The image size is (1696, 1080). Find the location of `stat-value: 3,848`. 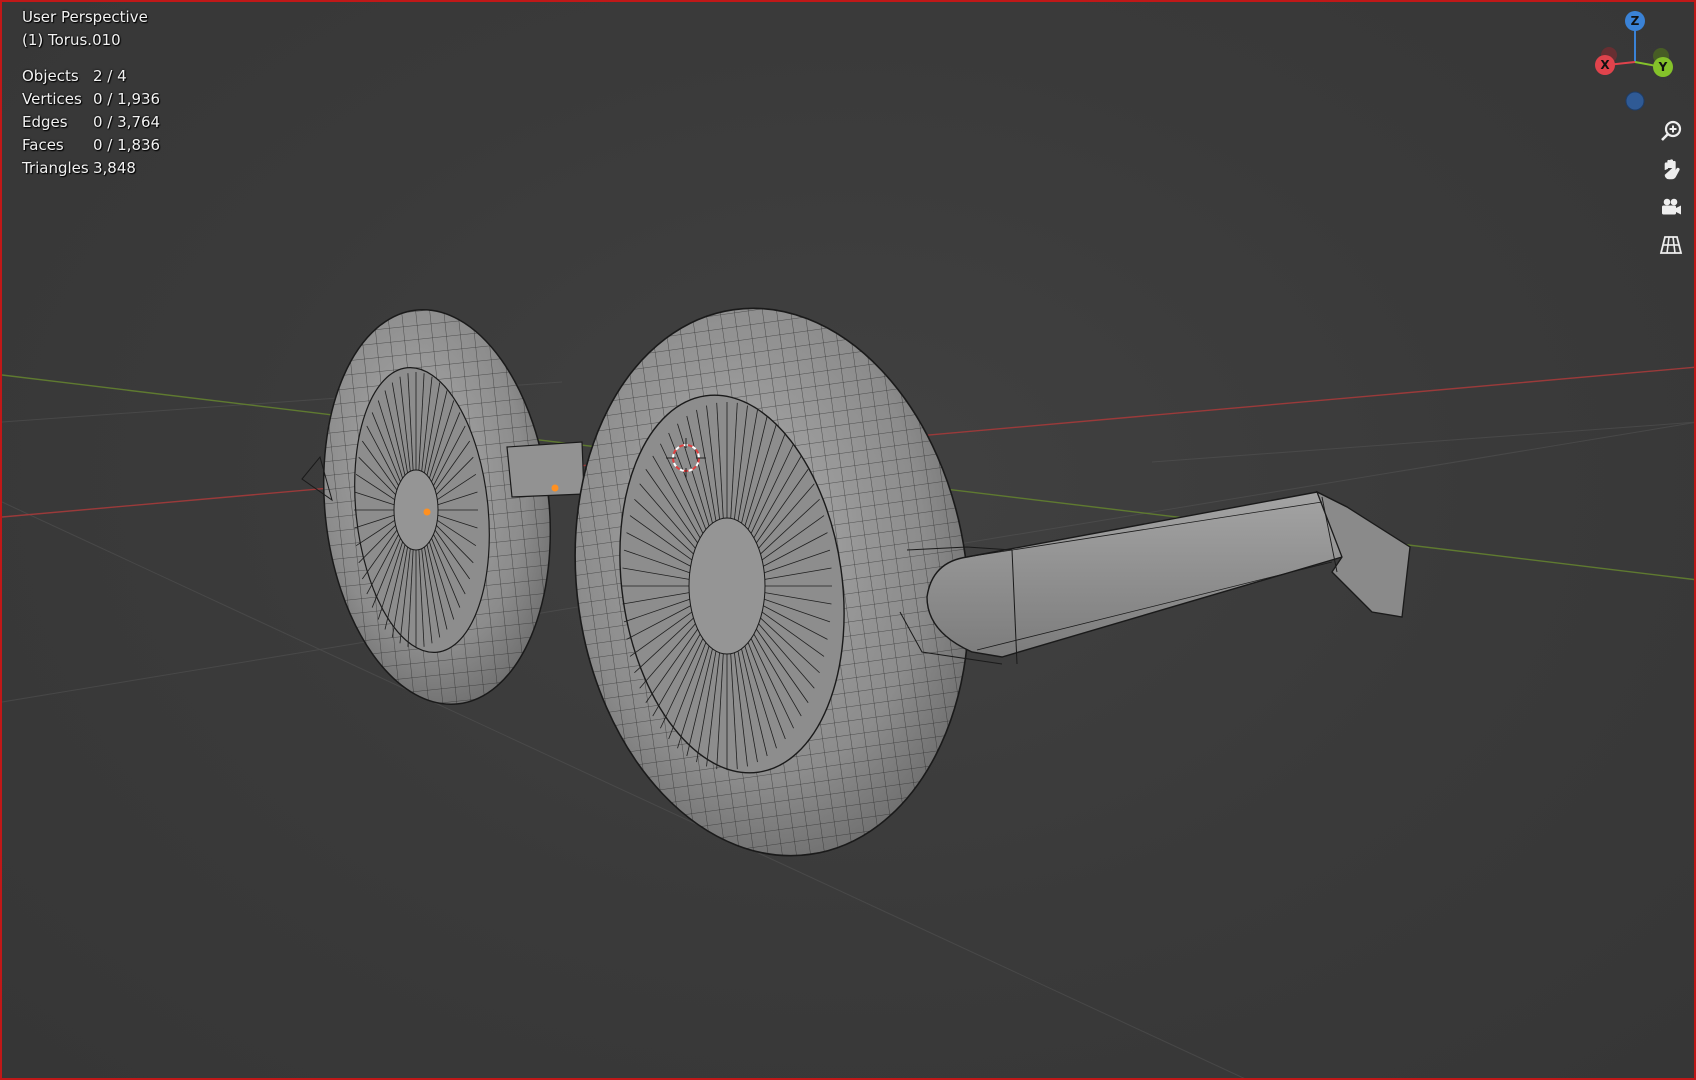

stat-value: 3,848 is located at coordinates (114, 168).